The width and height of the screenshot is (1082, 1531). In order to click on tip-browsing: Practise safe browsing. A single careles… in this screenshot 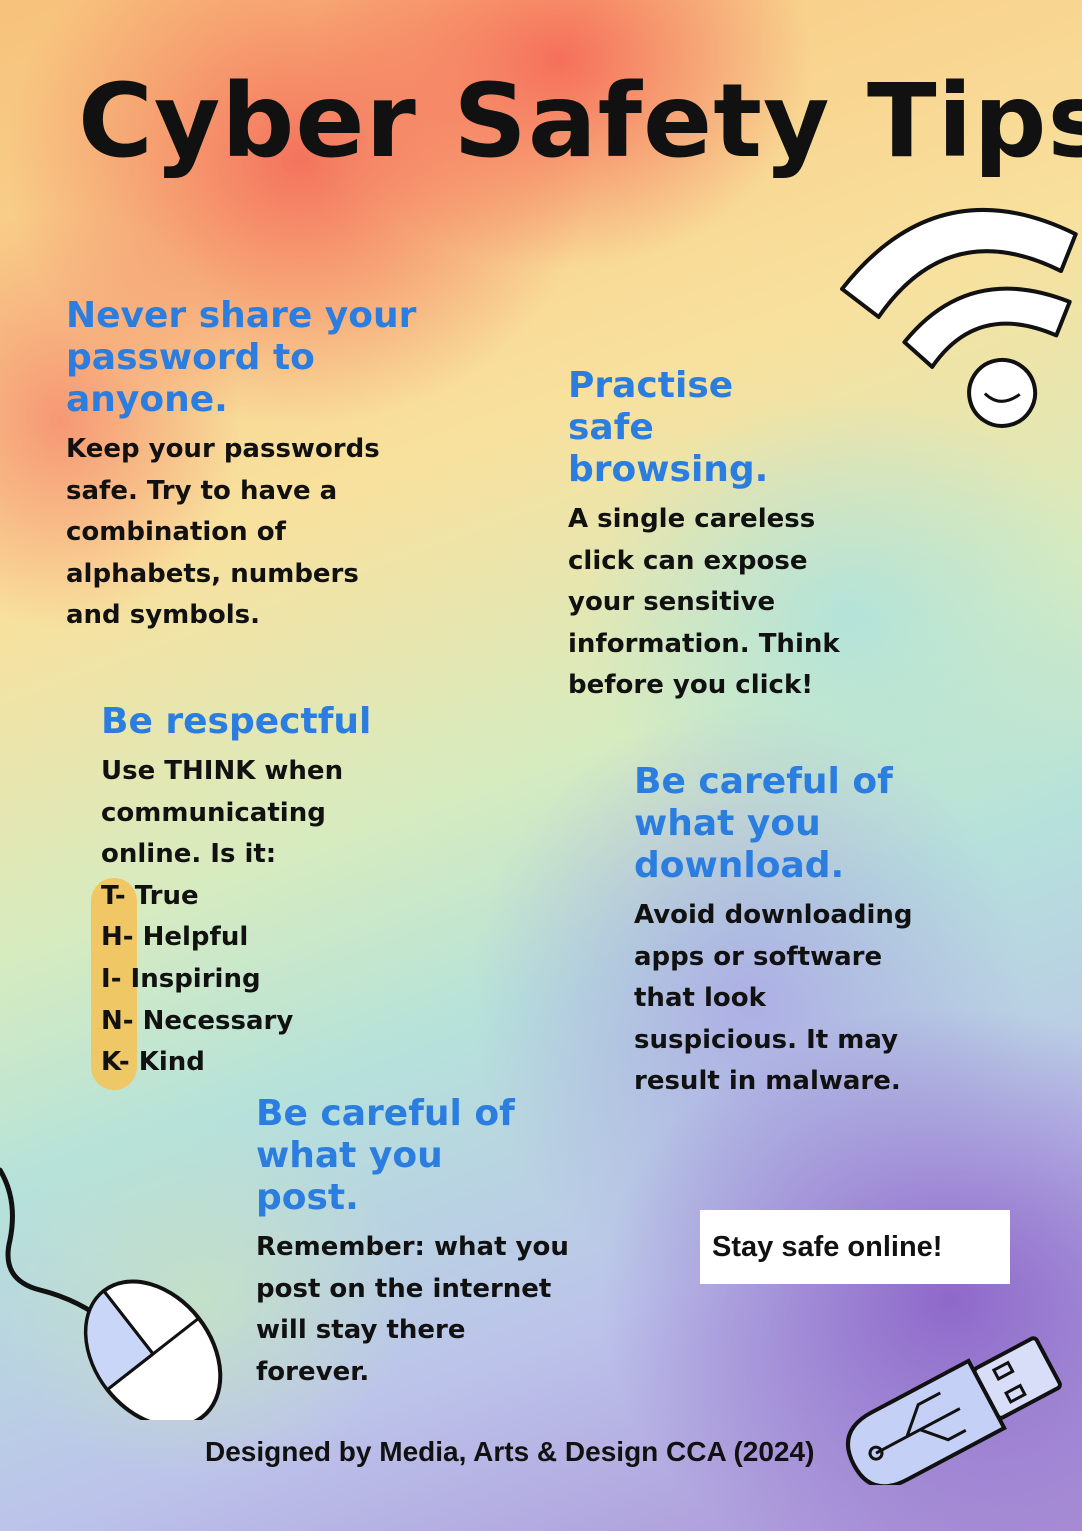, I will do `click(748, 536)`.